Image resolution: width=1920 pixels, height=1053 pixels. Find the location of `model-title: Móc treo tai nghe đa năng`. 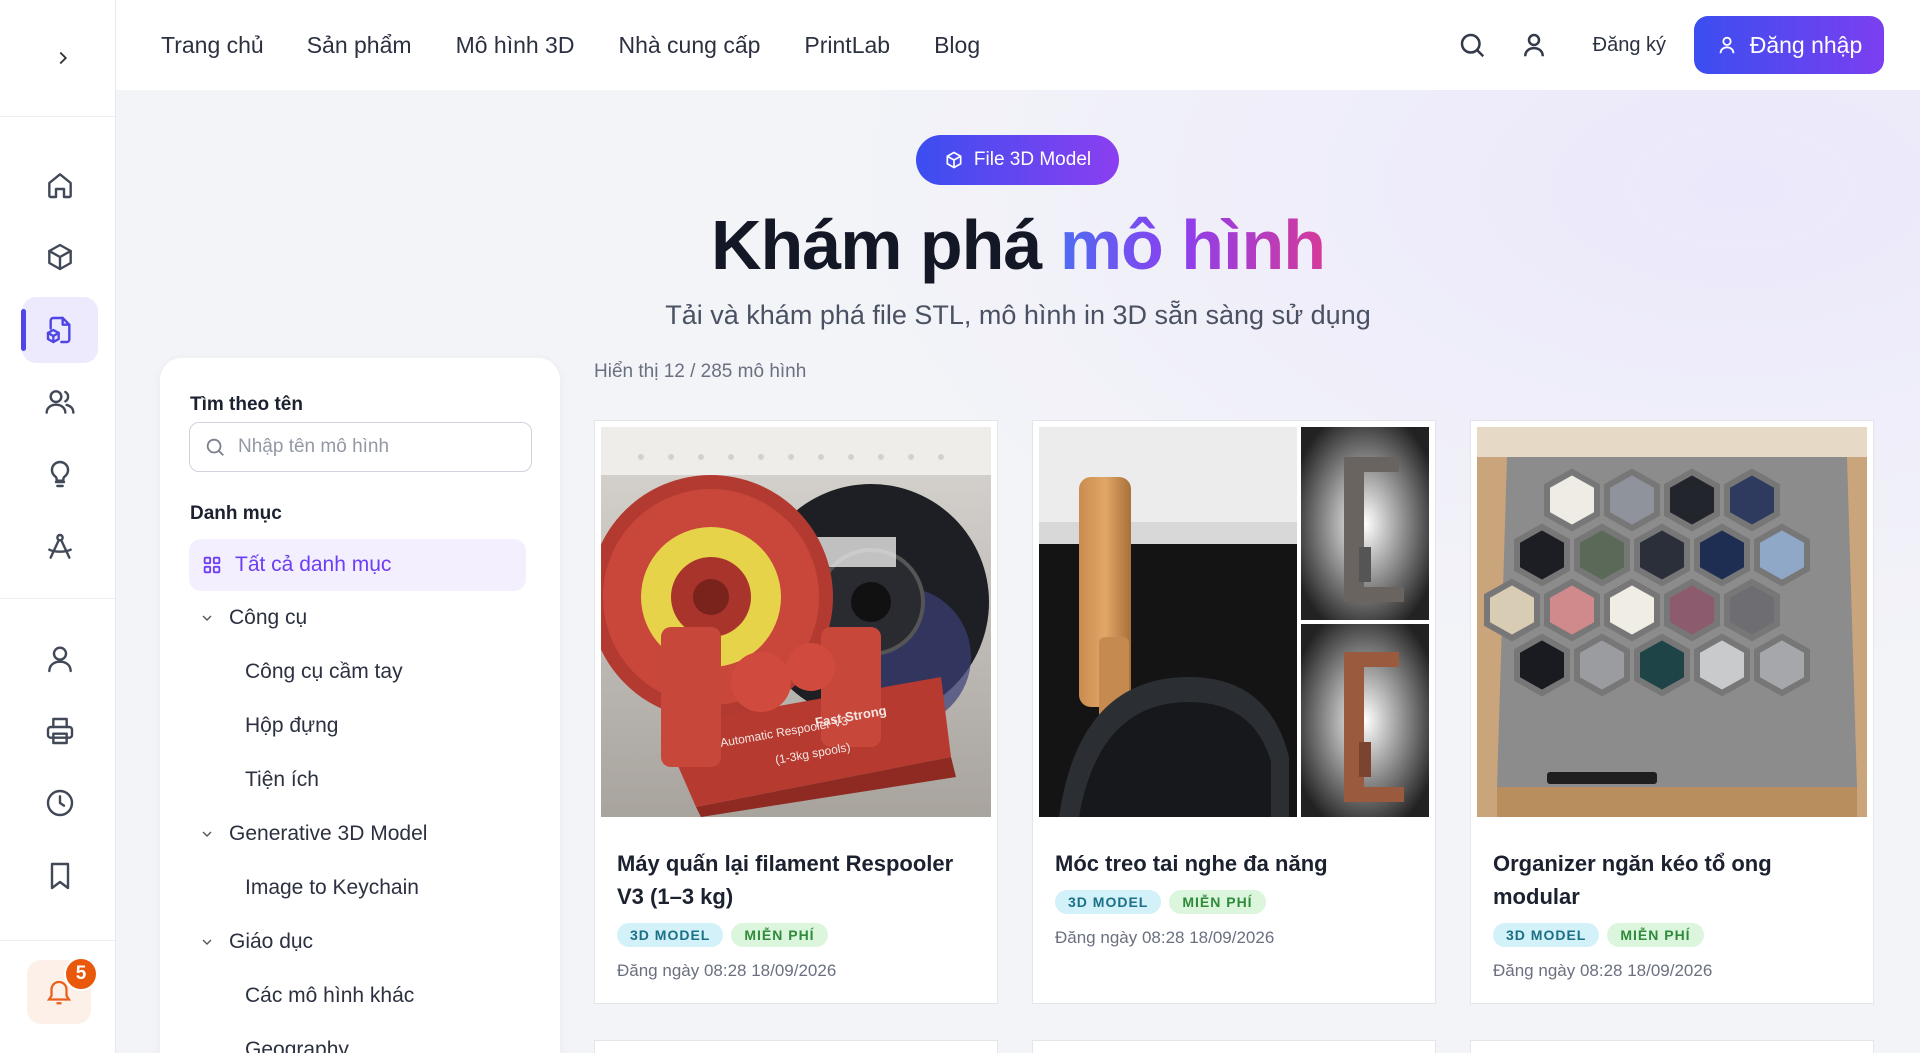

model-title: Móc treo tai nghe đa năng is located at coordinates (1235, 863).